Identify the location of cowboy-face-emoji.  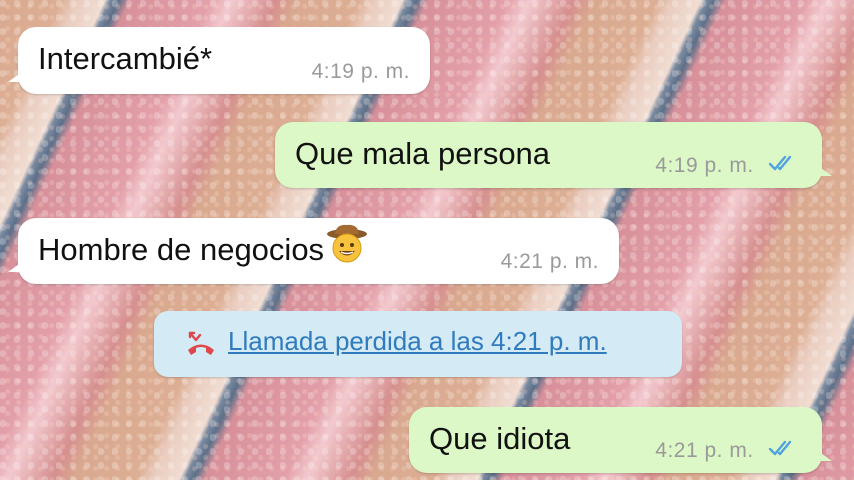
(347, 249).